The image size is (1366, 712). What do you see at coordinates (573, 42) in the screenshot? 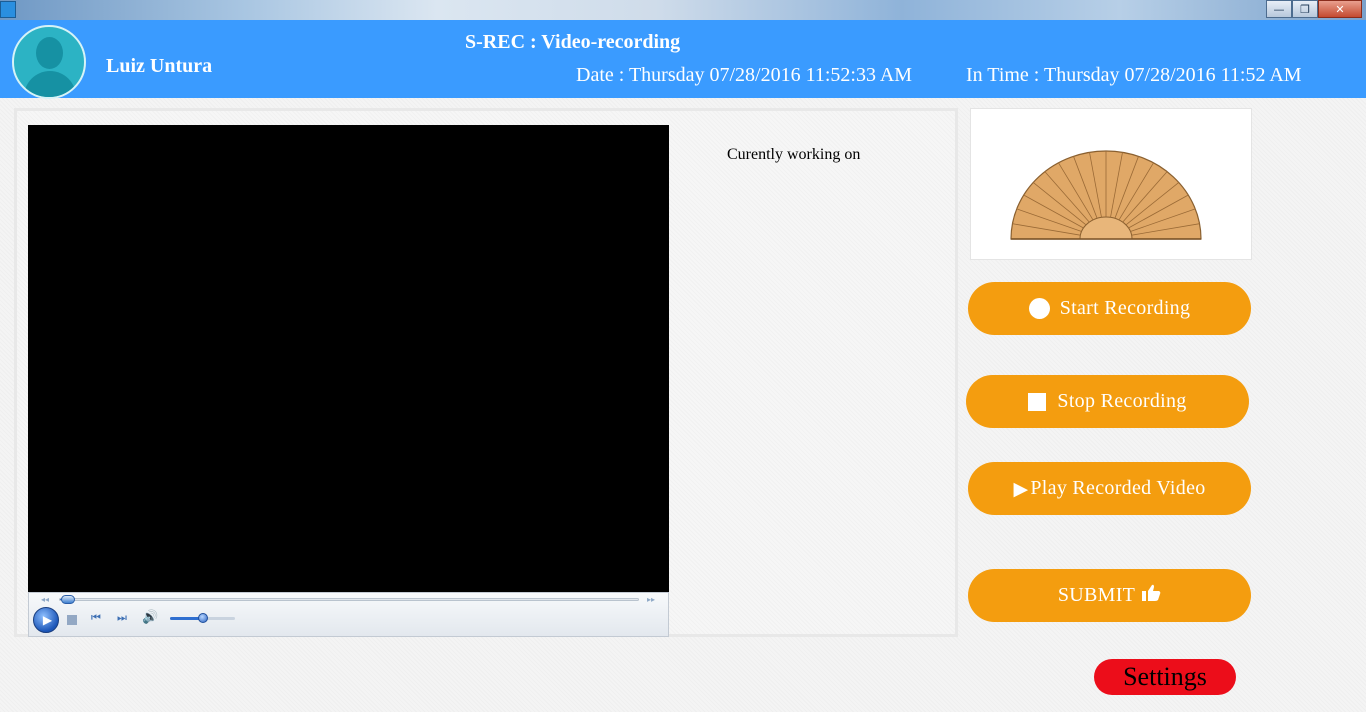
I see `app-title: S-REC : Video-recording` at bounding box center [573, 42].